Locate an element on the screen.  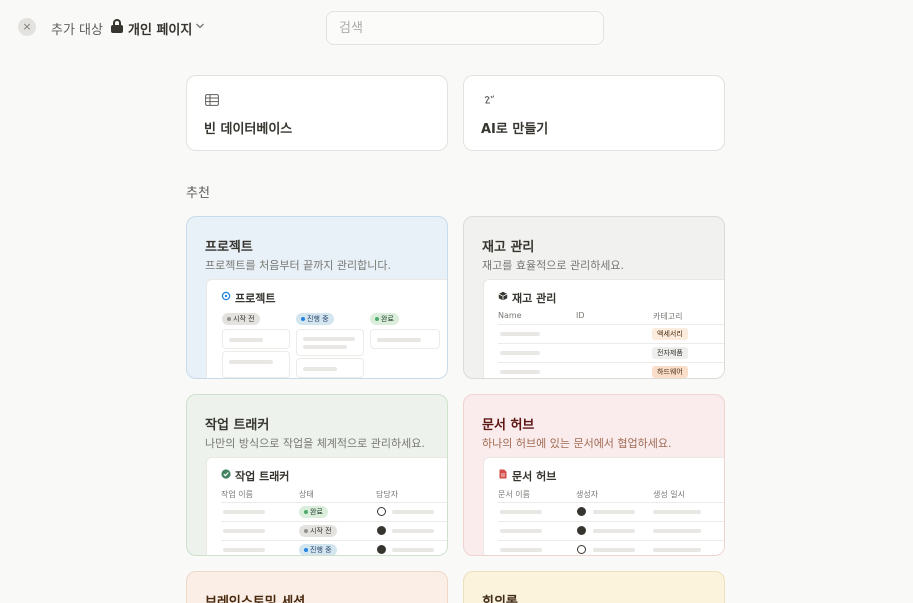
category-tag: 액세서리 is located at coordinates (670, 334).